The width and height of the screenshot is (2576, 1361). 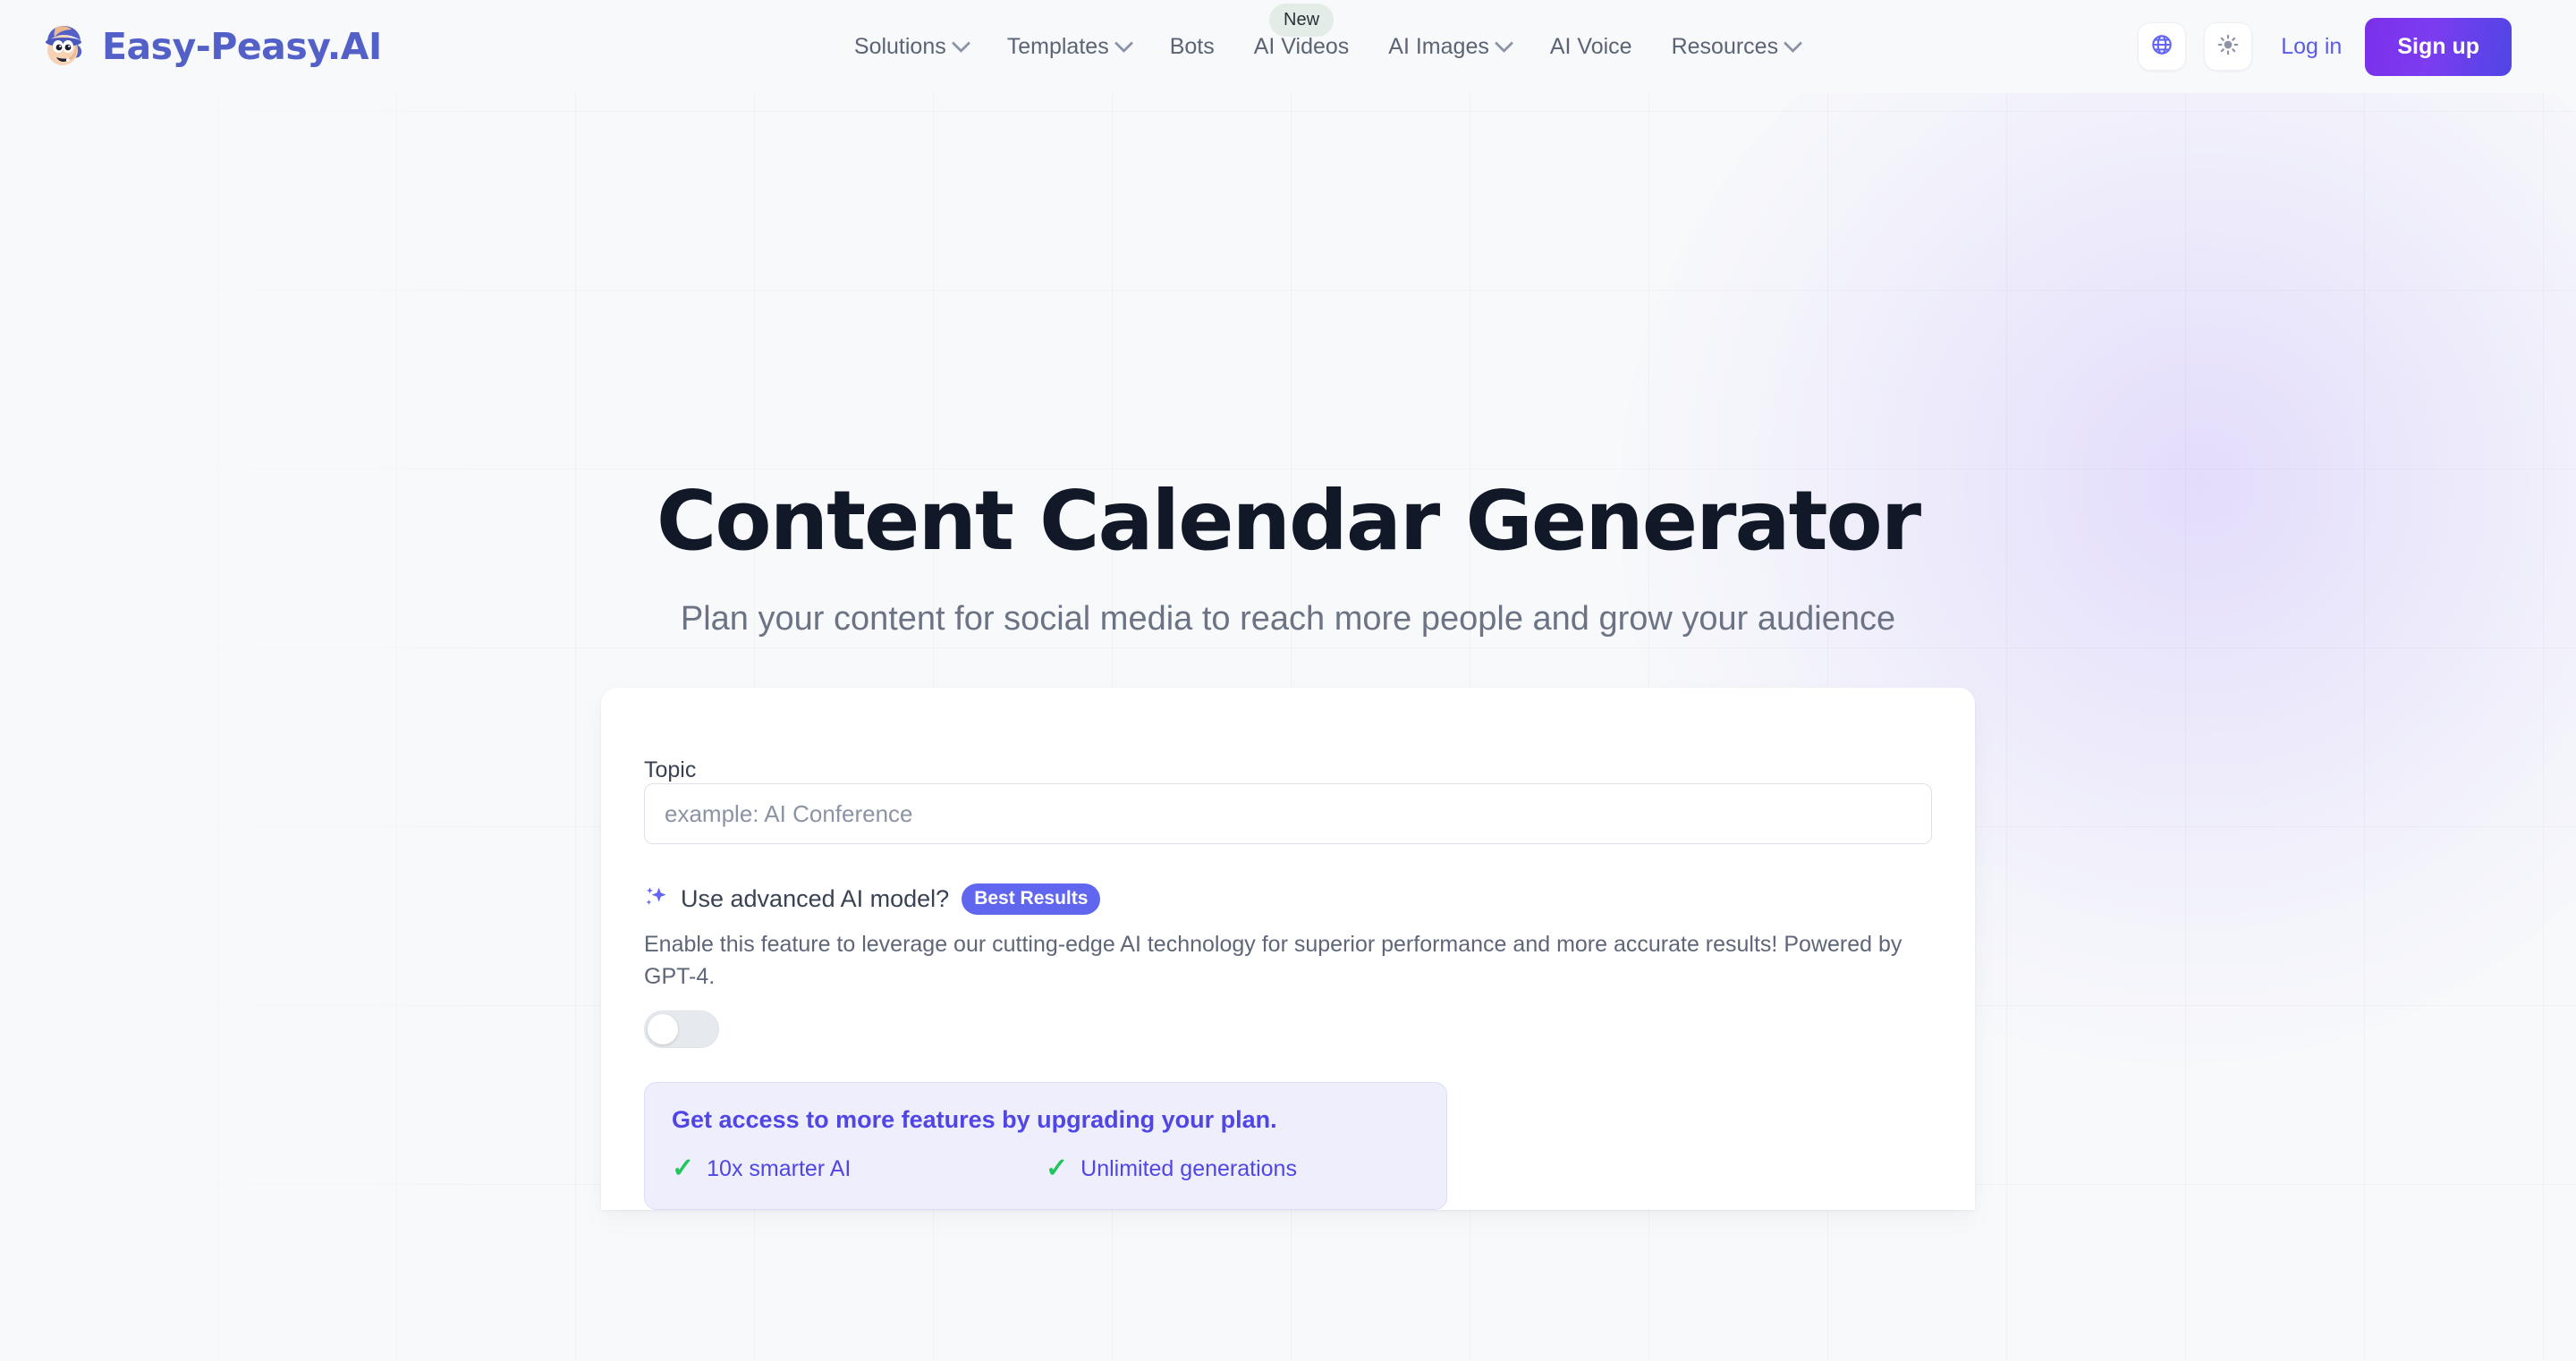 What do you see at coordinates (1288, 521) in the screenshot?
I see `page-title: Content Calendar Generator` at bounding box center [1288, 521].